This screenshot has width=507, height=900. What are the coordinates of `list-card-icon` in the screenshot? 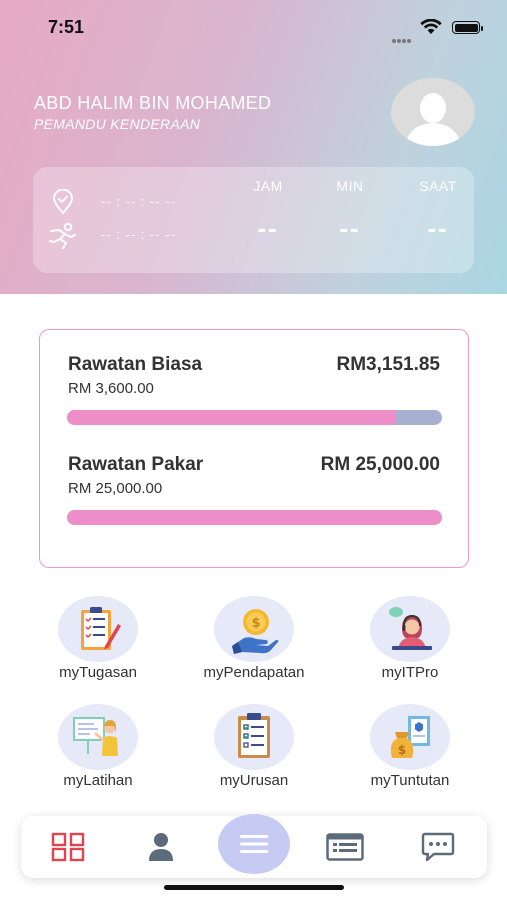 It's located at (345, 847).